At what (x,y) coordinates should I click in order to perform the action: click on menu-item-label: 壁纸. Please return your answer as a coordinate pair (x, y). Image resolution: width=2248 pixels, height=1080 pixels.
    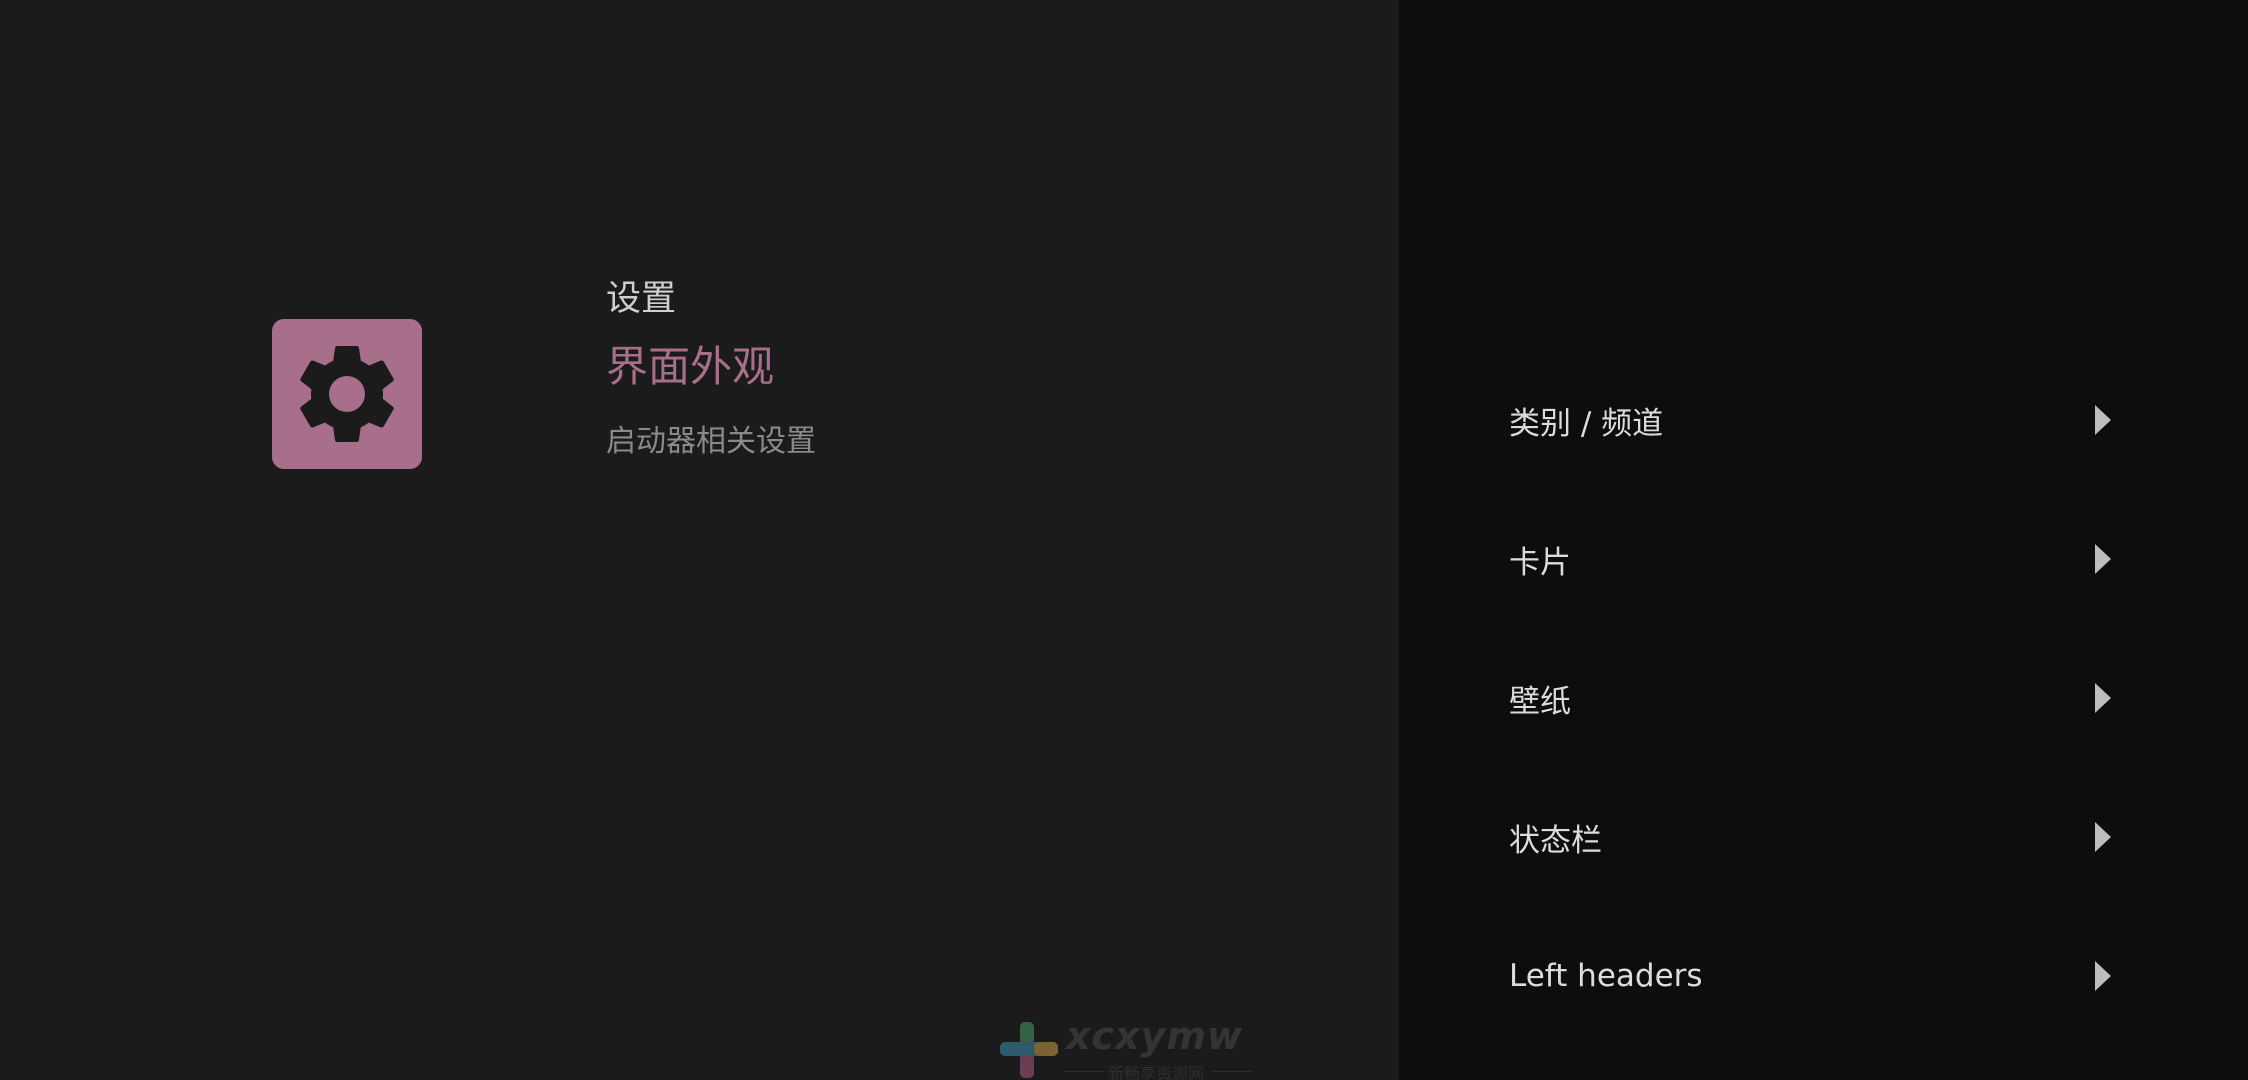
    Looking at the image, I should click on (1540, 701).